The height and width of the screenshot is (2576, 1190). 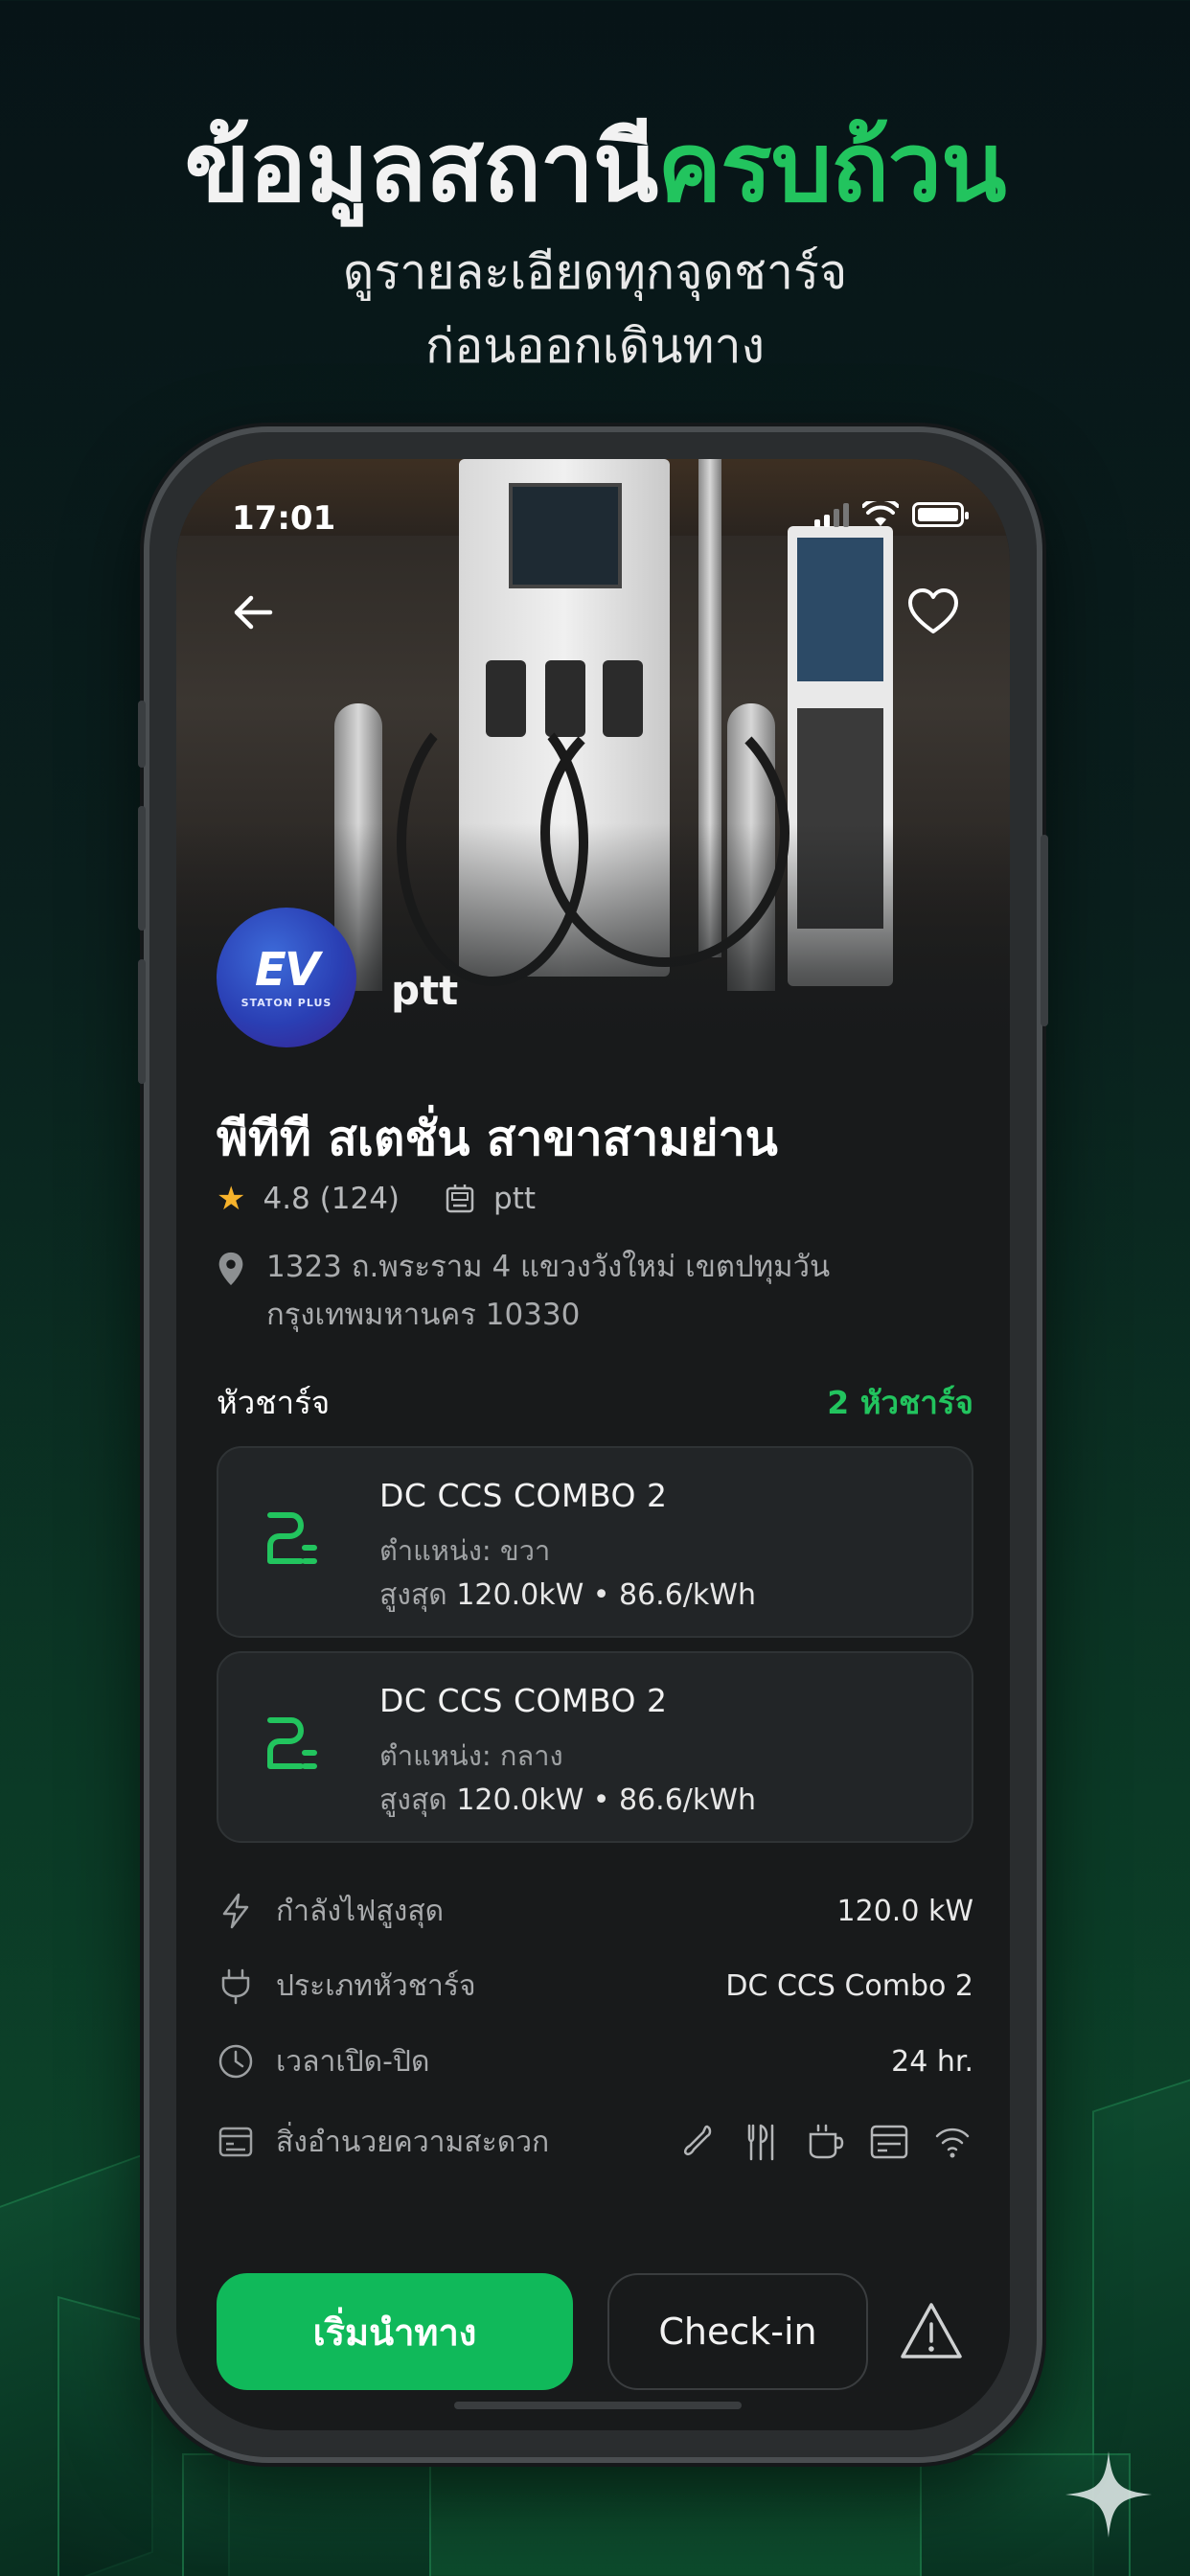 I want to click on location-pin-icon, so click(x=230, y=1269).